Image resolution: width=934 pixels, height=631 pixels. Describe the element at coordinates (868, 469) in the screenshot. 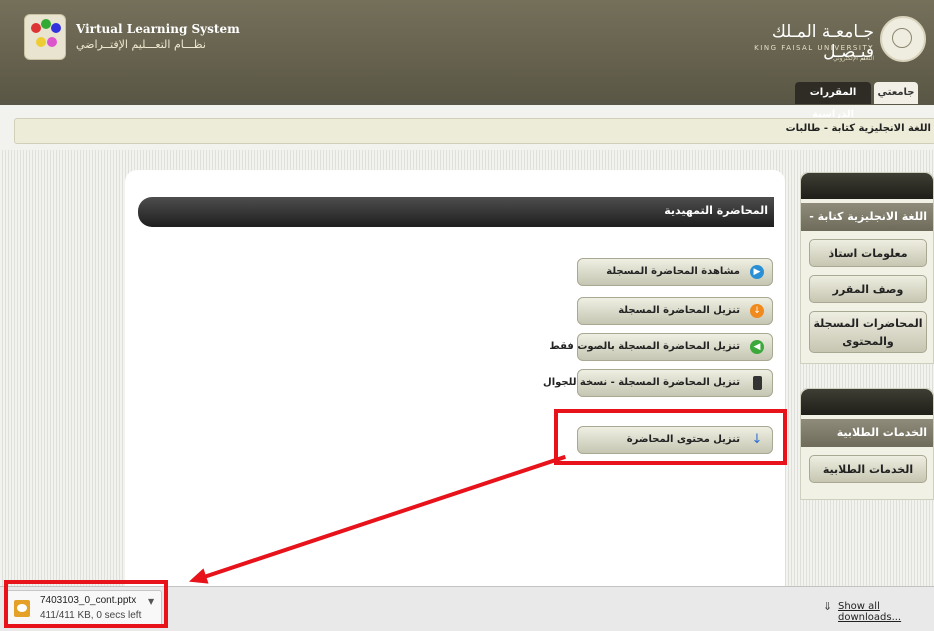

I see `sidebar-item-student-services: الخدمات الطلابية` at that location.